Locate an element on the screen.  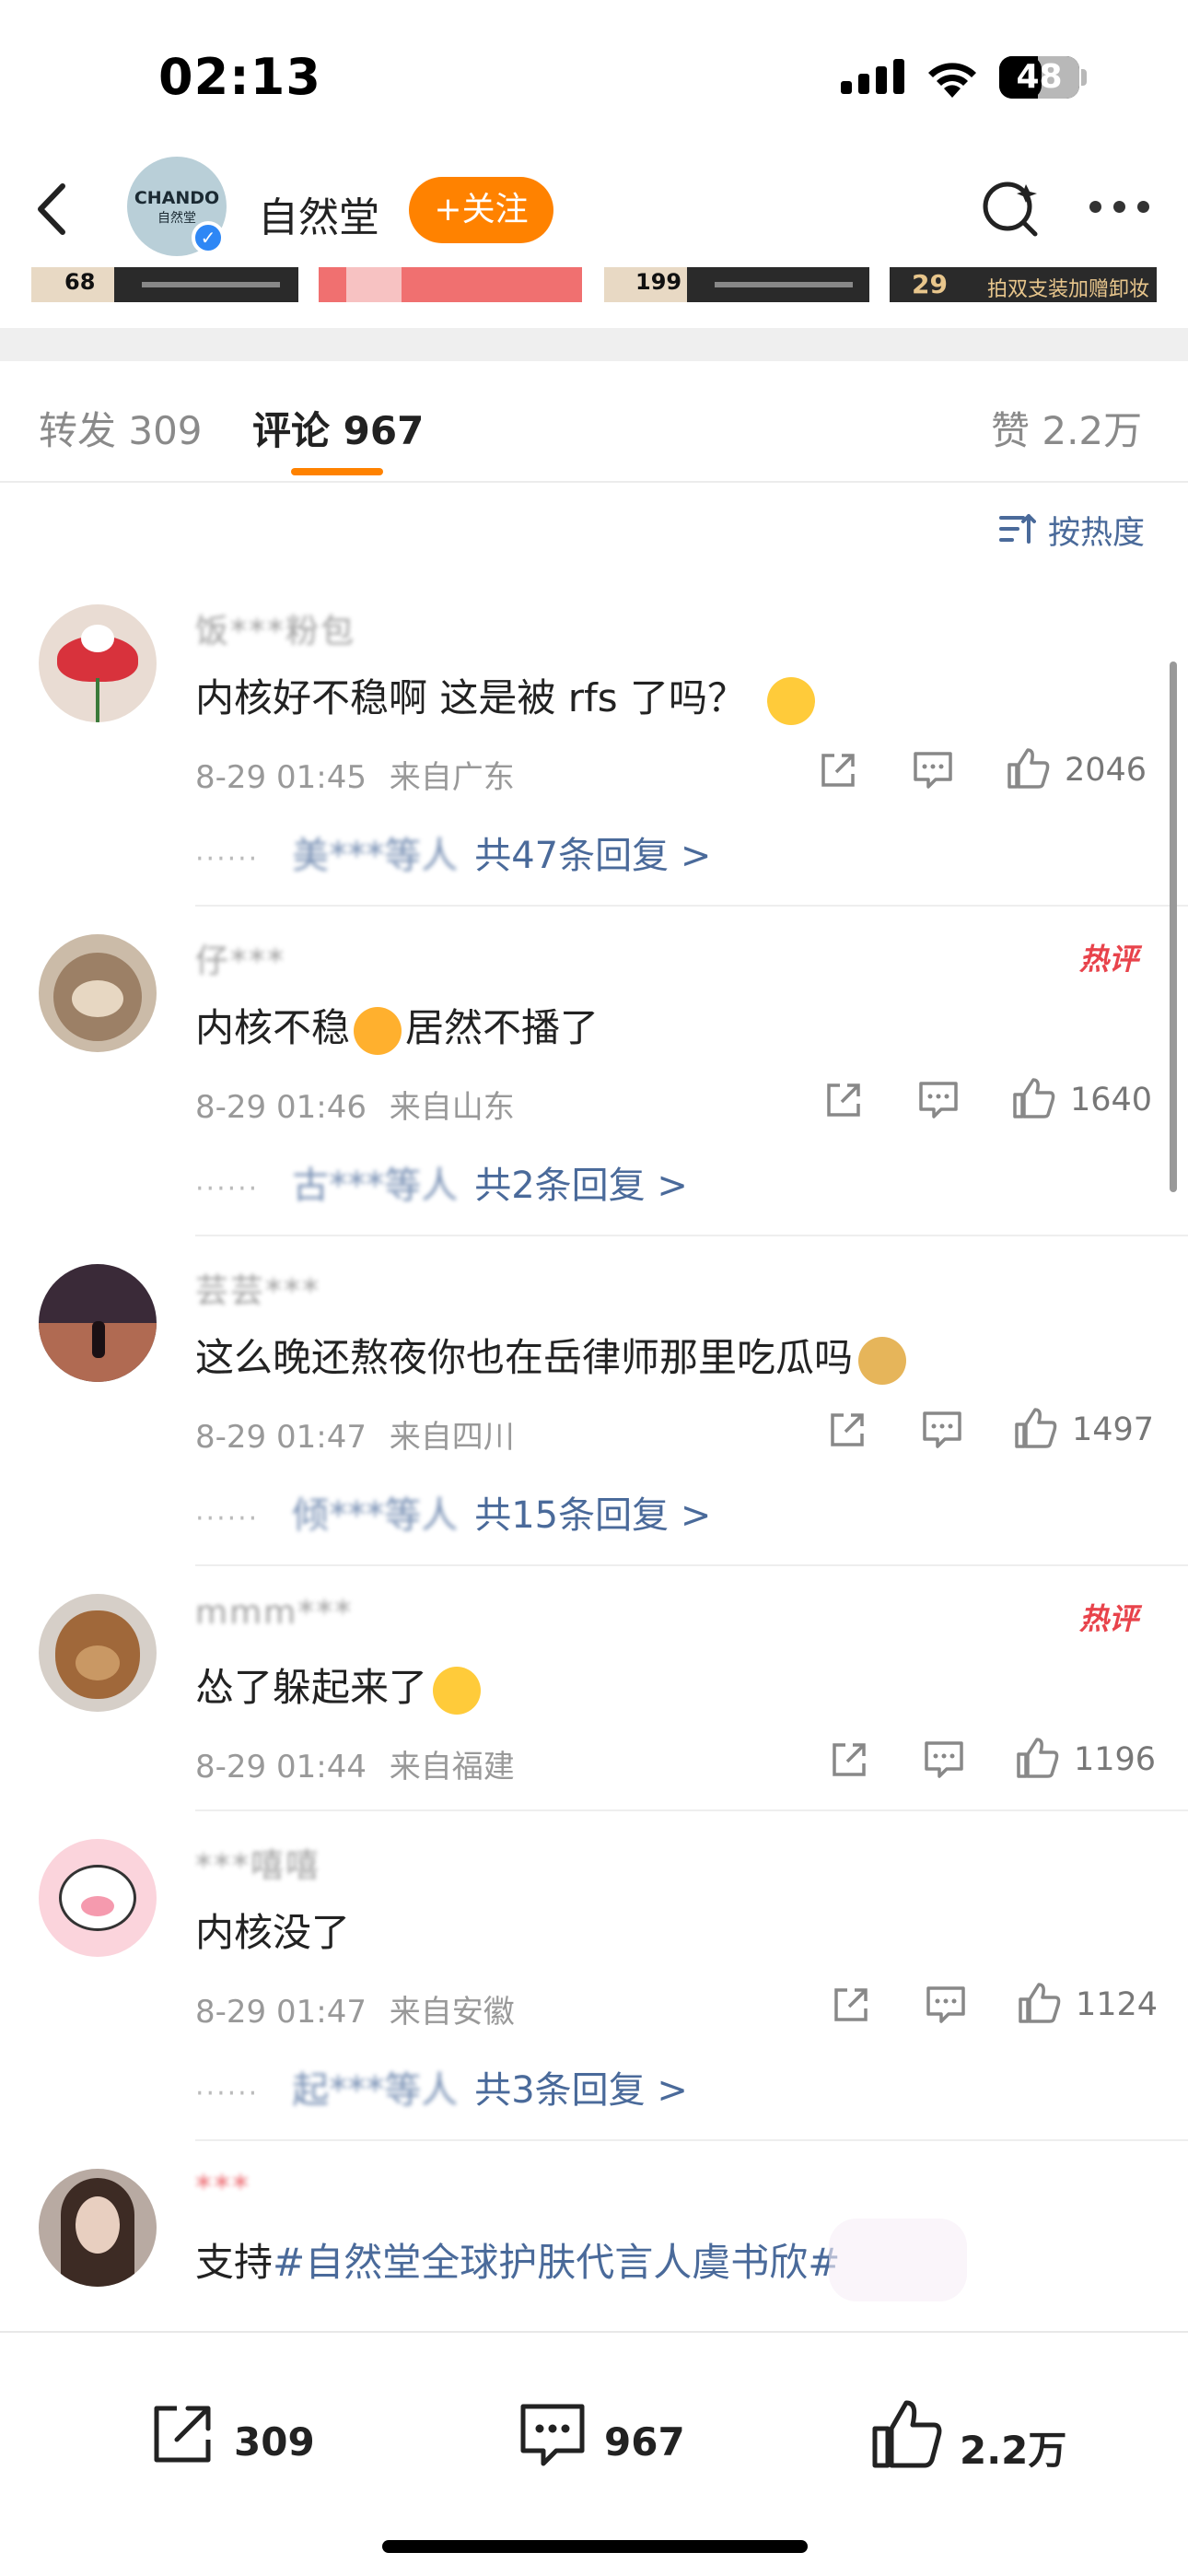
search-icon is located at coordinates (1010, 207).